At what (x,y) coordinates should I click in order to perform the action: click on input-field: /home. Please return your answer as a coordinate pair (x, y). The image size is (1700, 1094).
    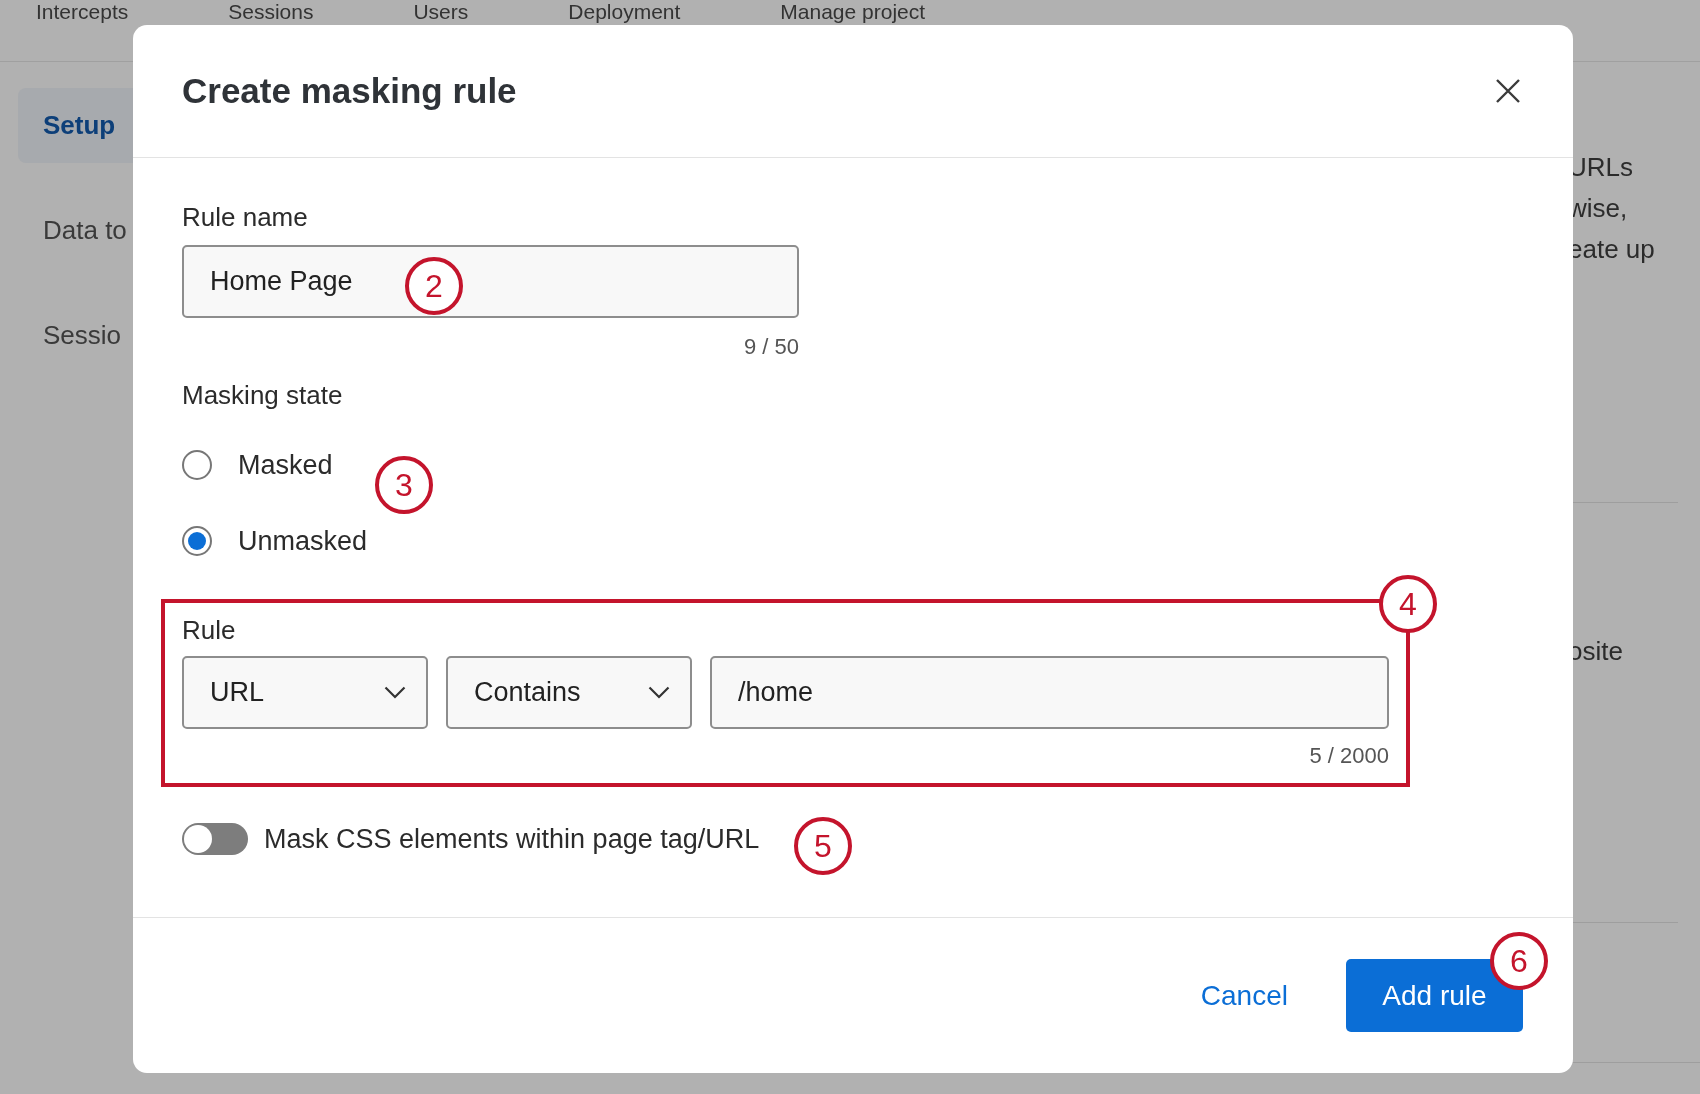
    Looking at the image, I should click on (1049, 692).